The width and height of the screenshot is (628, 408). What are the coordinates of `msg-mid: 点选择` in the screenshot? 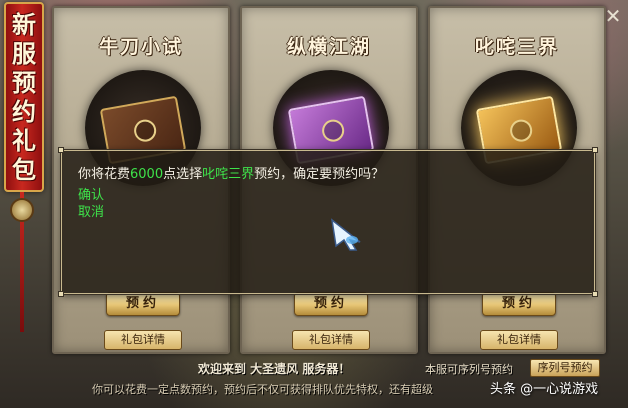 It's located at (183, 174).